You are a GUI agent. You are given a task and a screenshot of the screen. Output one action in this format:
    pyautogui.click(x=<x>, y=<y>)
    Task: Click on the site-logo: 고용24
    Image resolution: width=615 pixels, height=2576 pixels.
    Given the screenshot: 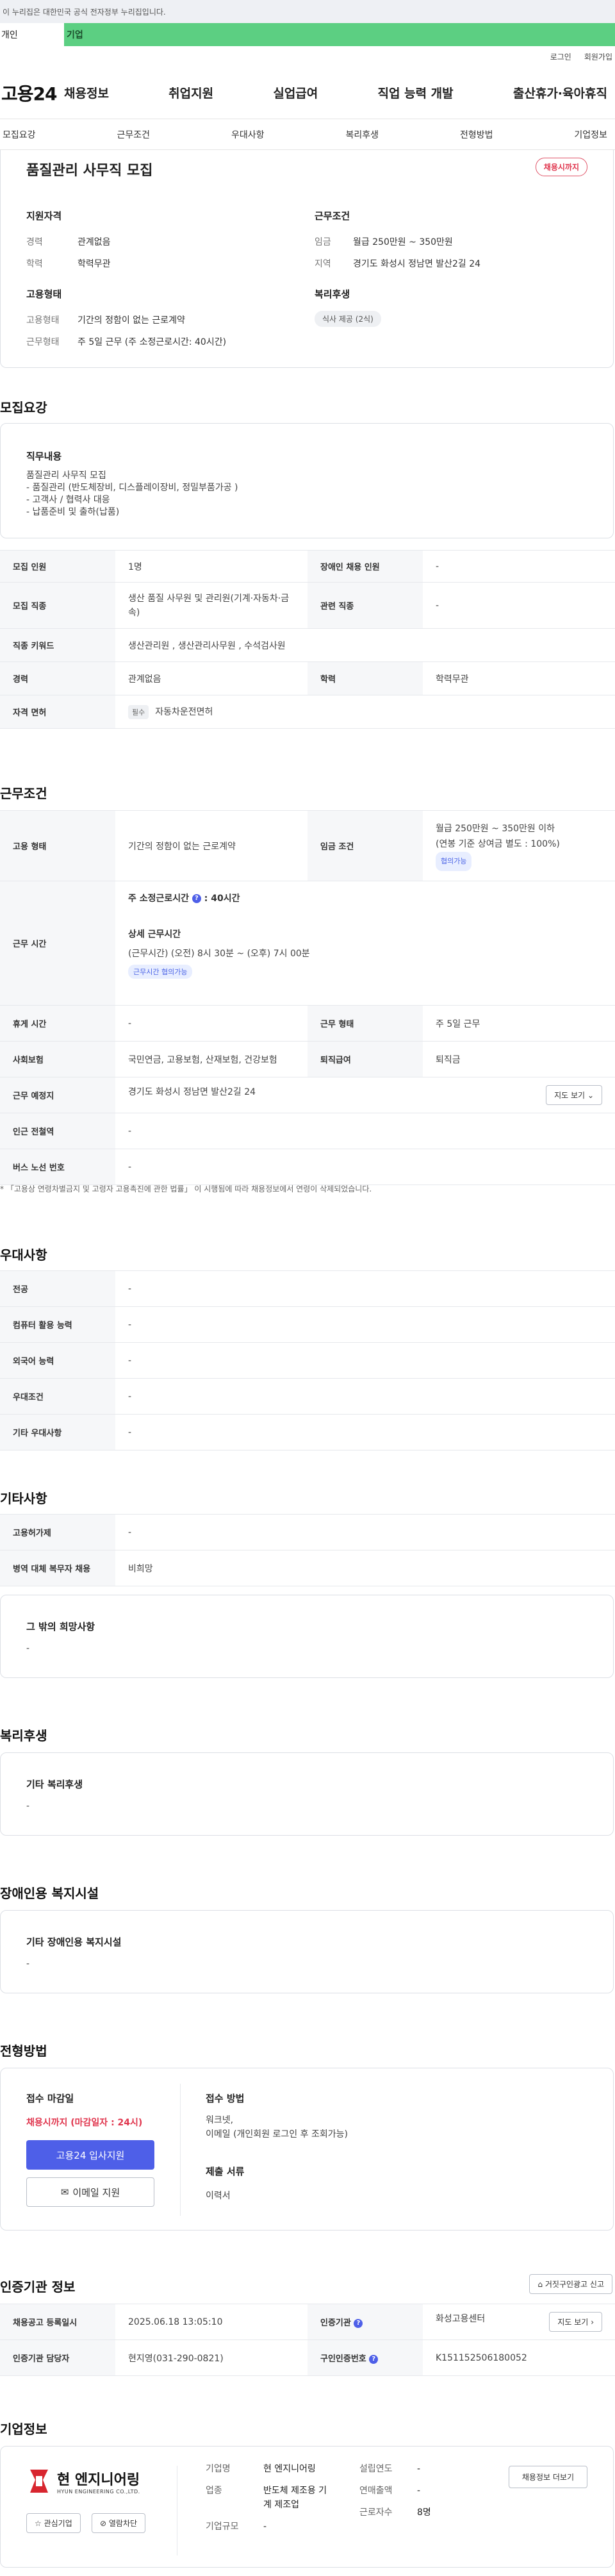 What is the action you would take?
    pyautogui.click(x=32, y=93)
    